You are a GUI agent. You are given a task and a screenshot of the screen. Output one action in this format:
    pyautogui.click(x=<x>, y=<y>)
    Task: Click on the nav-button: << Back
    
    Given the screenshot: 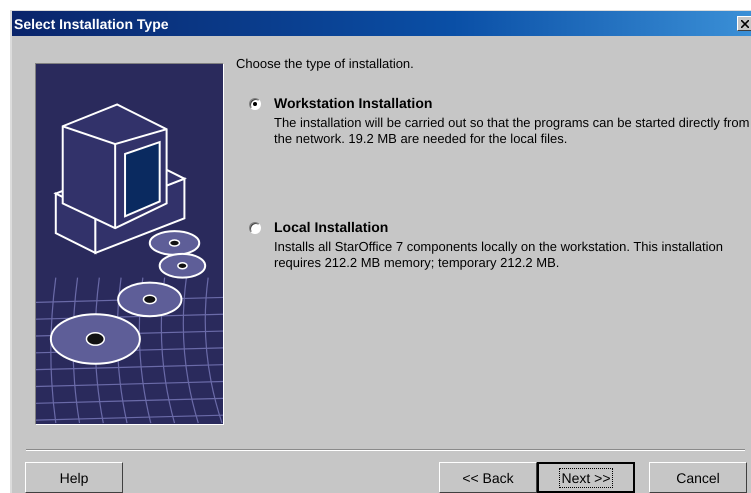 What is the action you would take?
    pyautogui.click(x=488, y=477)
    